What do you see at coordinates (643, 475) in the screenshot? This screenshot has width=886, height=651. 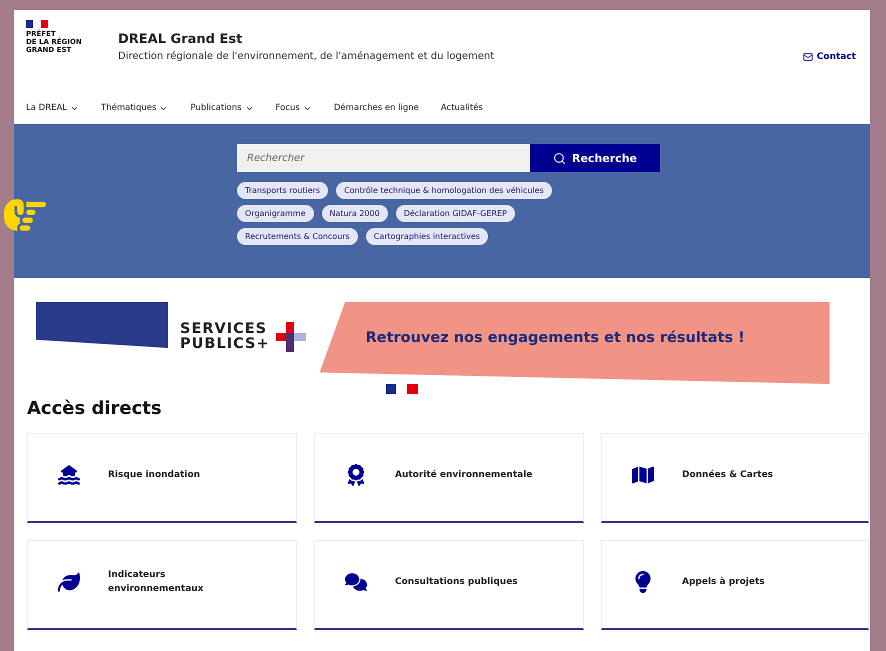 I see `map-icon` at bounding box center [643, 475].